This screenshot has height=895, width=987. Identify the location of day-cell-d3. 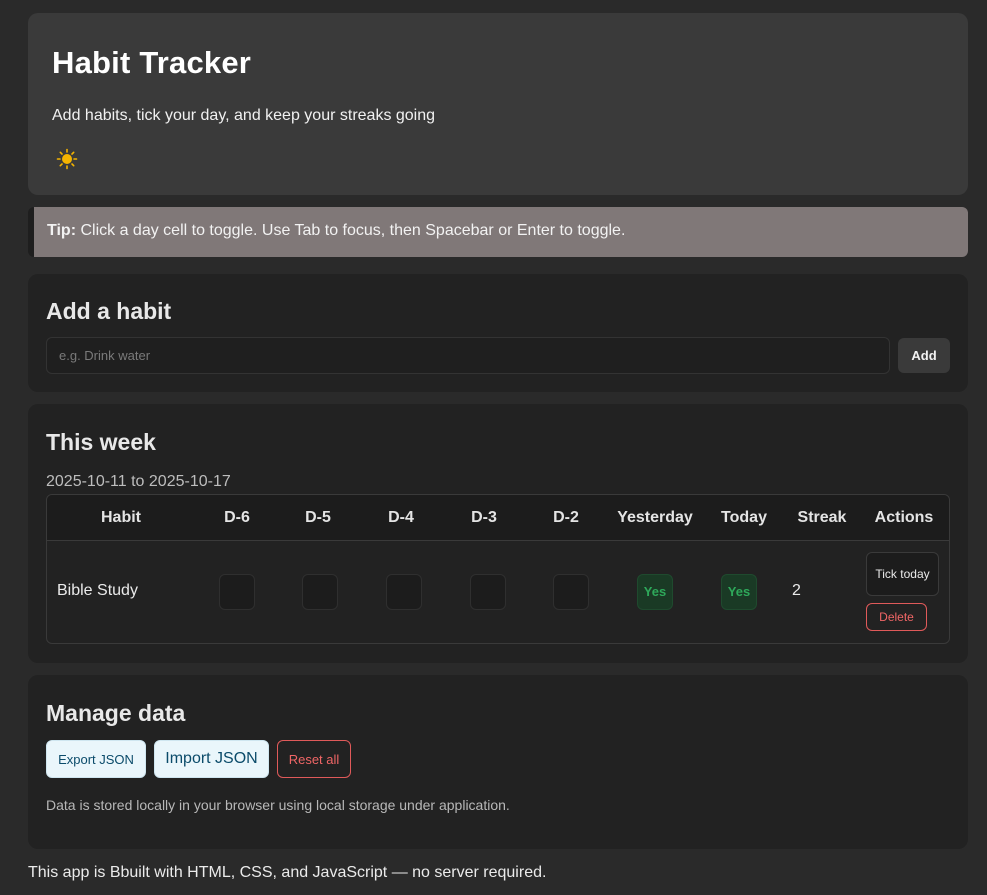
(488, 592).